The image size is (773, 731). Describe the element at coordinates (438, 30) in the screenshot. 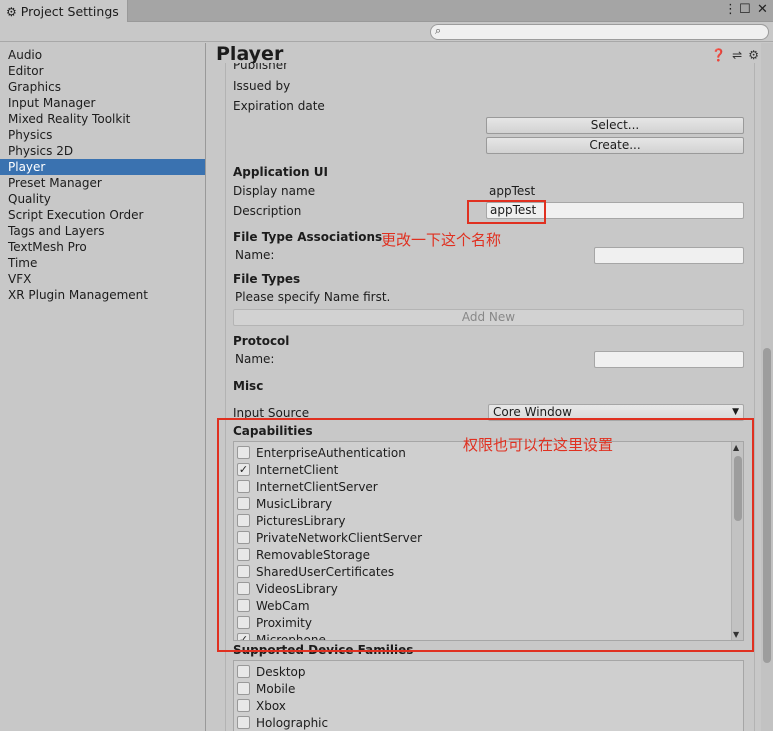

I see `search-icon: ⌕` at that location.